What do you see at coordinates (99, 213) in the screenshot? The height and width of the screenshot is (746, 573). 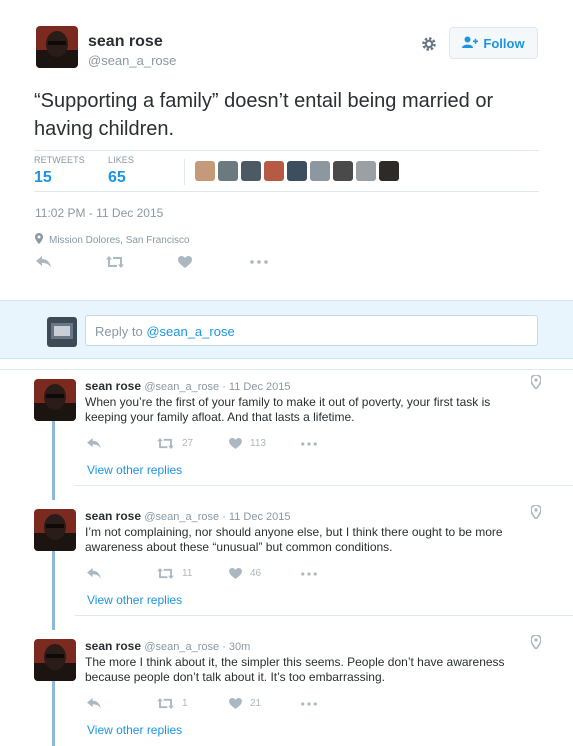 I see `tweet-timestamp: 11:02 PM - 11 Dec 2015` at bounding box center [99, 213].